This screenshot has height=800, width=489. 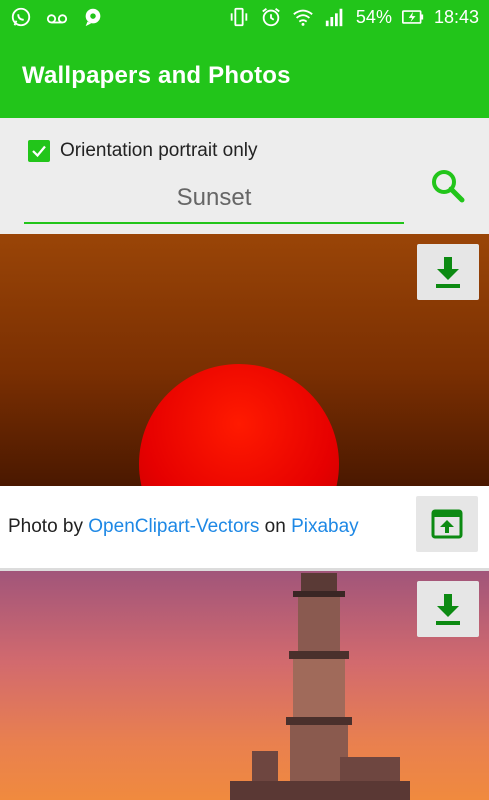 I want to click on search-button, so click(x=448, y=186).